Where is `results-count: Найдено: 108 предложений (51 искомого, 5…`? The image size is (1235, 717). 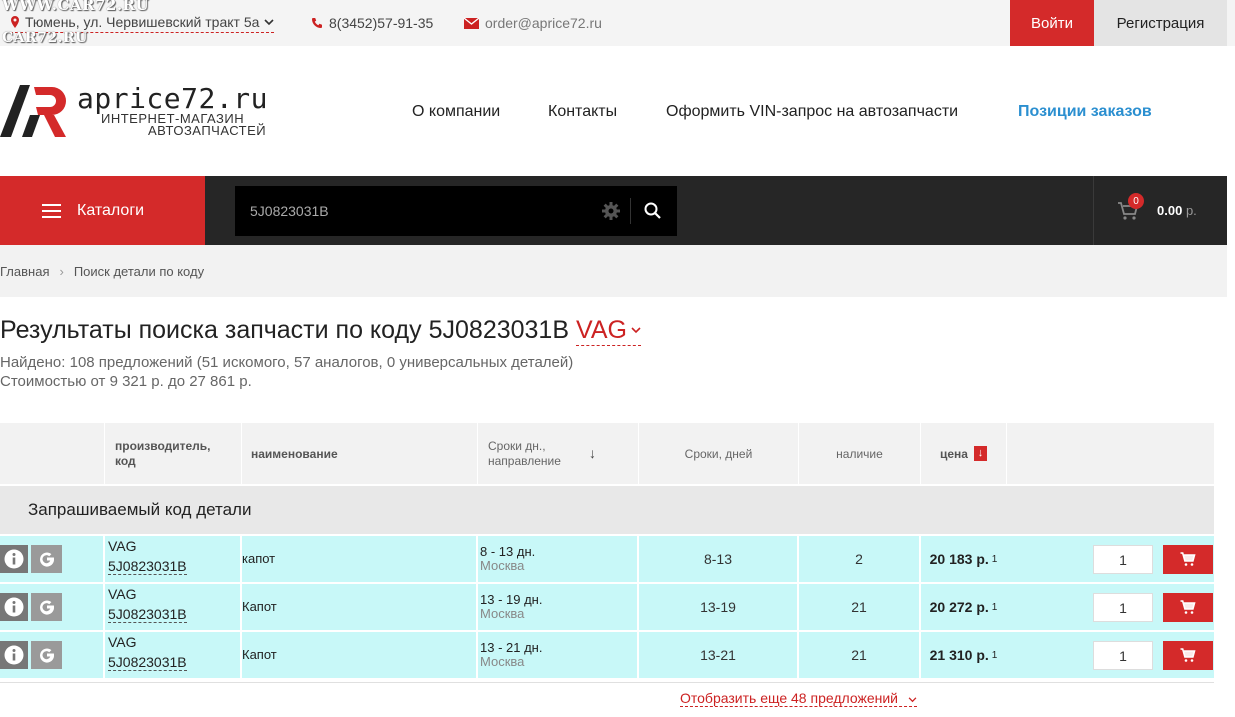
results-count: Найдено: 108 предложений (51 искомого, 5… is located at coordinates (287, 362).